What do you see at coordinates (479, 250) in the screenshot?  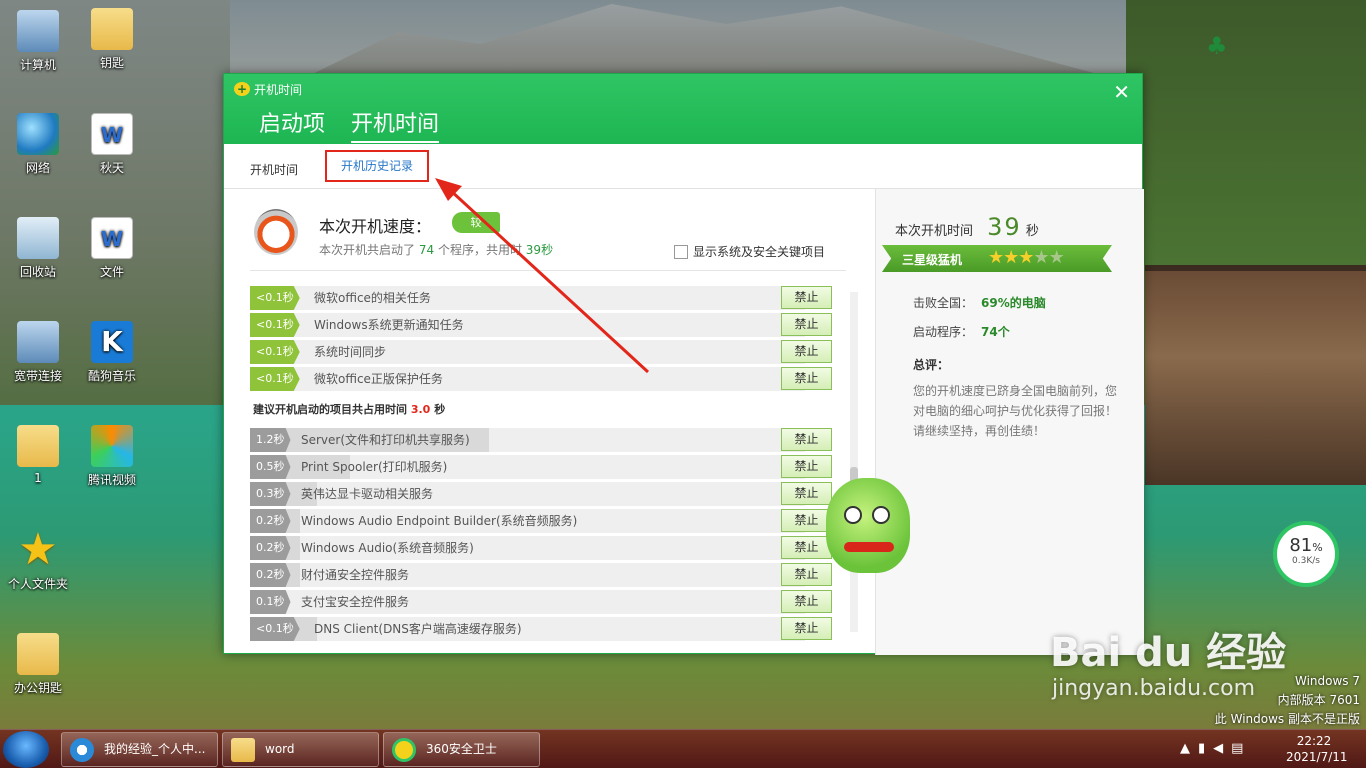 I see `speed-summary-mid: 个程序，共用时` at bounding box center [479, 250].